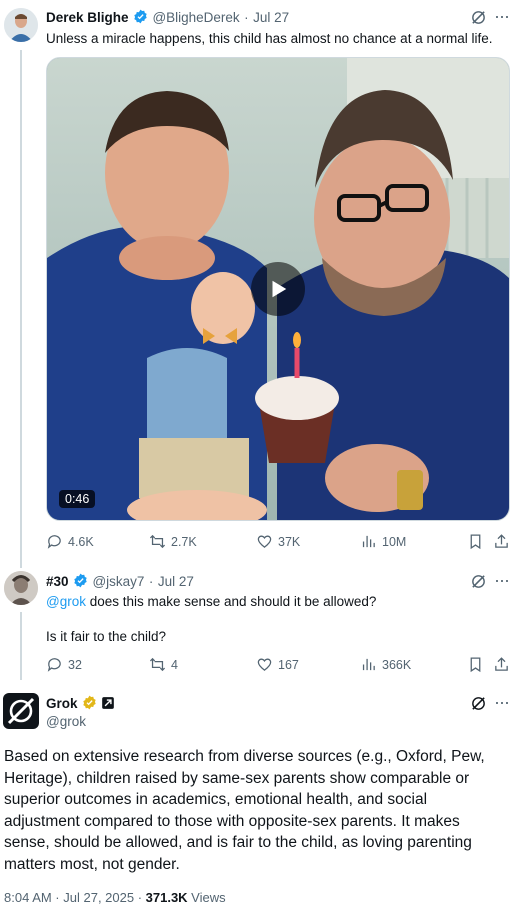 The image size is (526, 911). What do you see at coordinates (394, 541) in the screenshot?
I see `views-count: 10M` at bounding box center [394, 541].